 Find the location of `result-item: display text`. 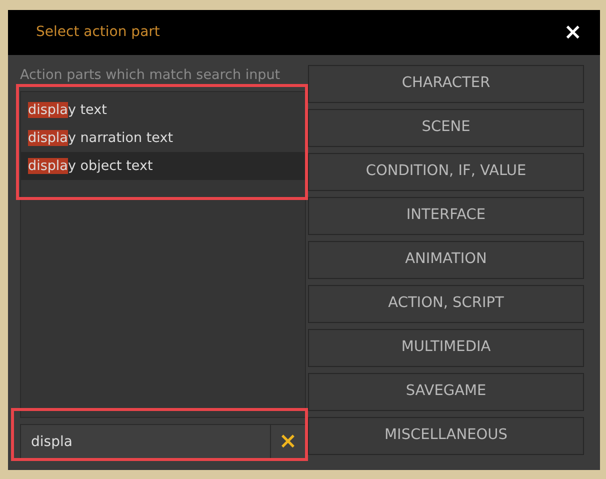

result-item: display text is located at coordinates (163, 110).